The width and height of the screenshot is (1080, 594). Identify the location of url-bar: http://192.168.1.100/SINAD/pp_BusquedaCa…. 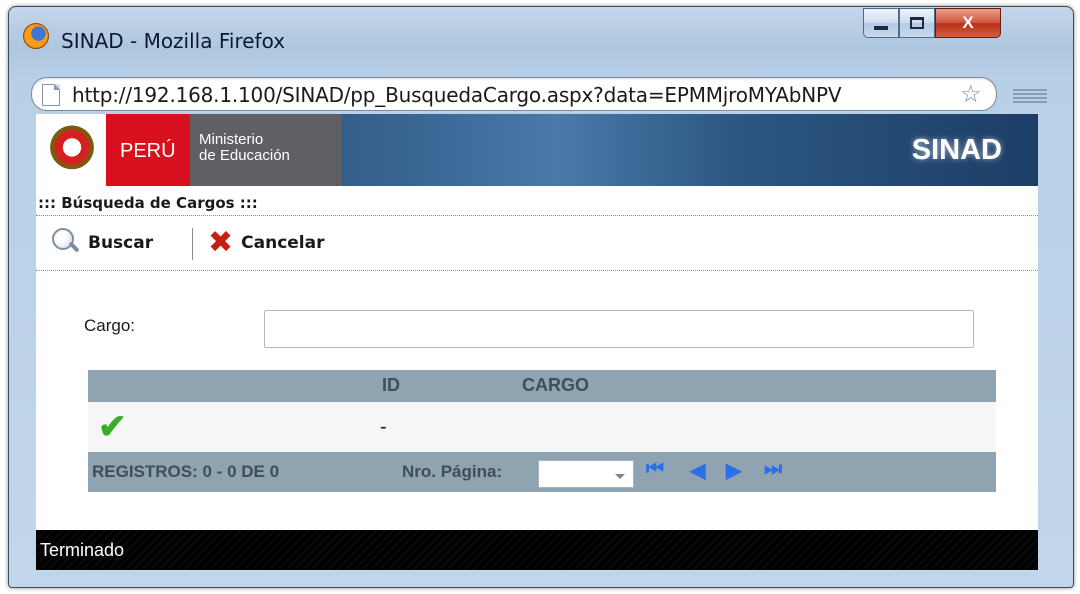
(514, 94).